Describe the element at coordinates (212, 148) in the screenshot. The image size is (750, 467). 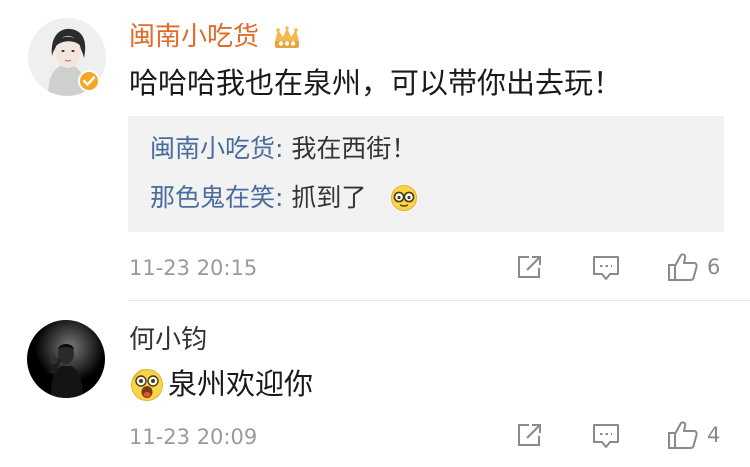
I see `reply-author: 闽南小吃货` at that location.